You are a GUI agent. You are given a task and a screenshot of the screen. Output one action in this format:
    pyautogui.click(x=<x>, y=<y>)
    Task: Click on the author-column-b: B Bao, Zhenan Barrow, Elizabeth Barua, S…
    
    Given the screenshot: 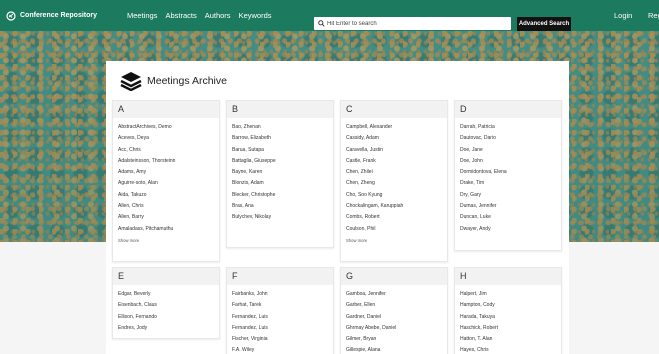 What is the action you would take?
    pyautogui.click(x=280, y=174)
    